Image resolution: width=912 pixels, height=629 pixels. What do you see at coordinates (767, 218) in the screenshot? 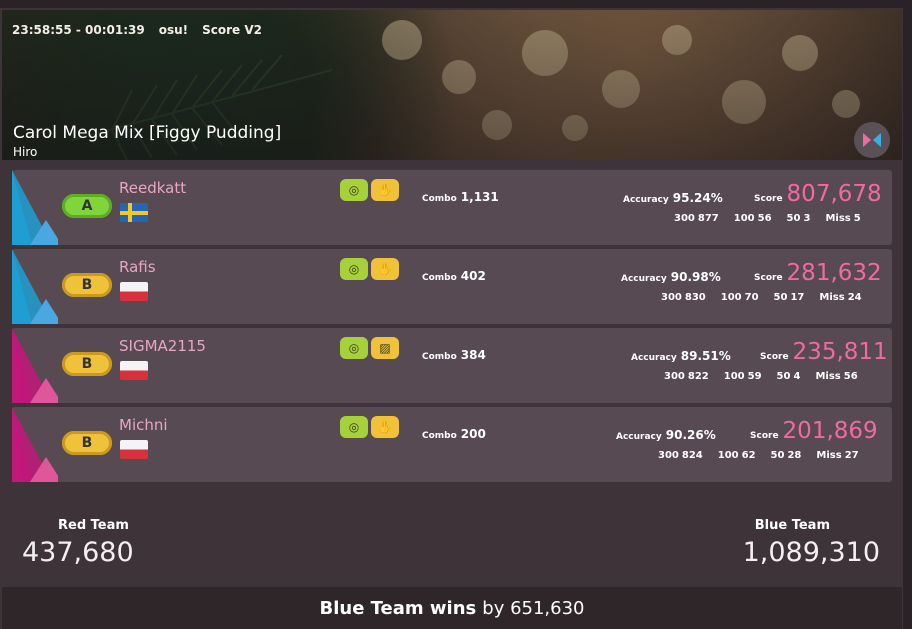
I see `hit-stats: 300 877 100 56 50 3 Miss 5` at bounding box center [767, 218].